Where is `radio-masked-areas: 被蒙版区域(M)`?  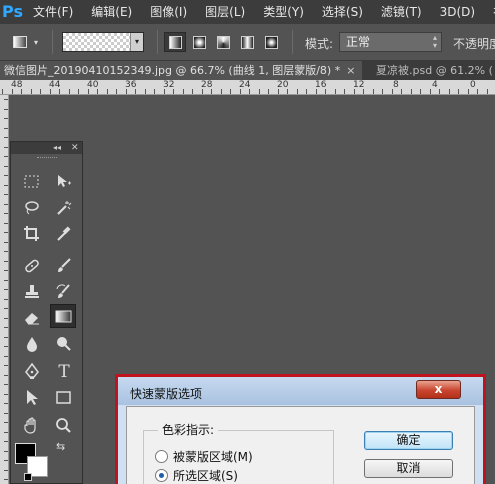 radio-masked-areas: 被蒙版区域(M) is located at coordinates (204, 456).